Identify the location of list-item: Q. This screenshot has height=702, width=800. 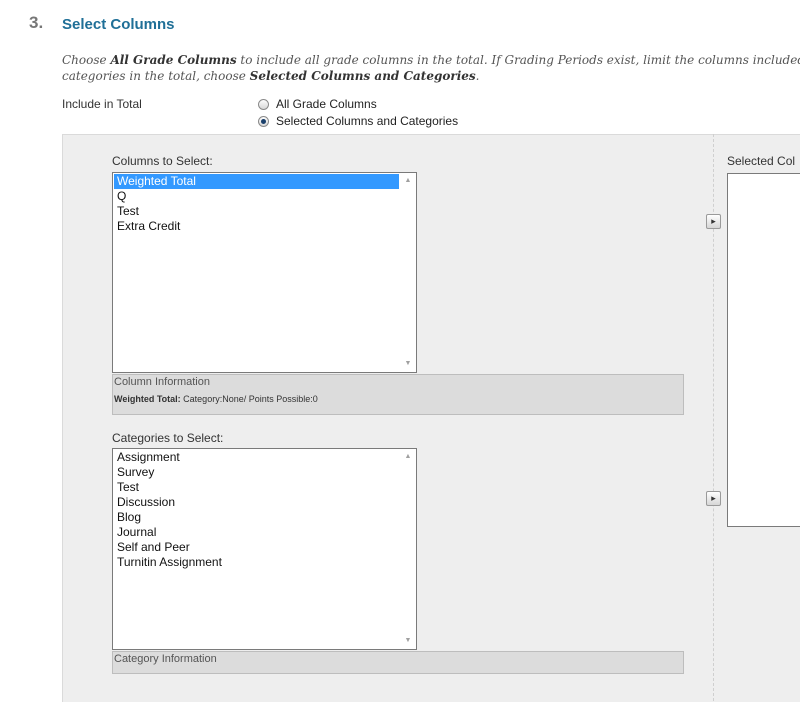
(256, 196).